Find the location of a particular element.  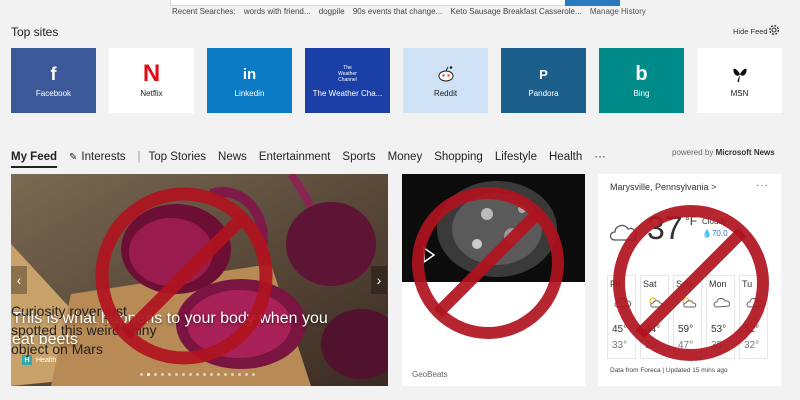

hide-feed-link: Hide Feed is located at coordinates (750, 31).